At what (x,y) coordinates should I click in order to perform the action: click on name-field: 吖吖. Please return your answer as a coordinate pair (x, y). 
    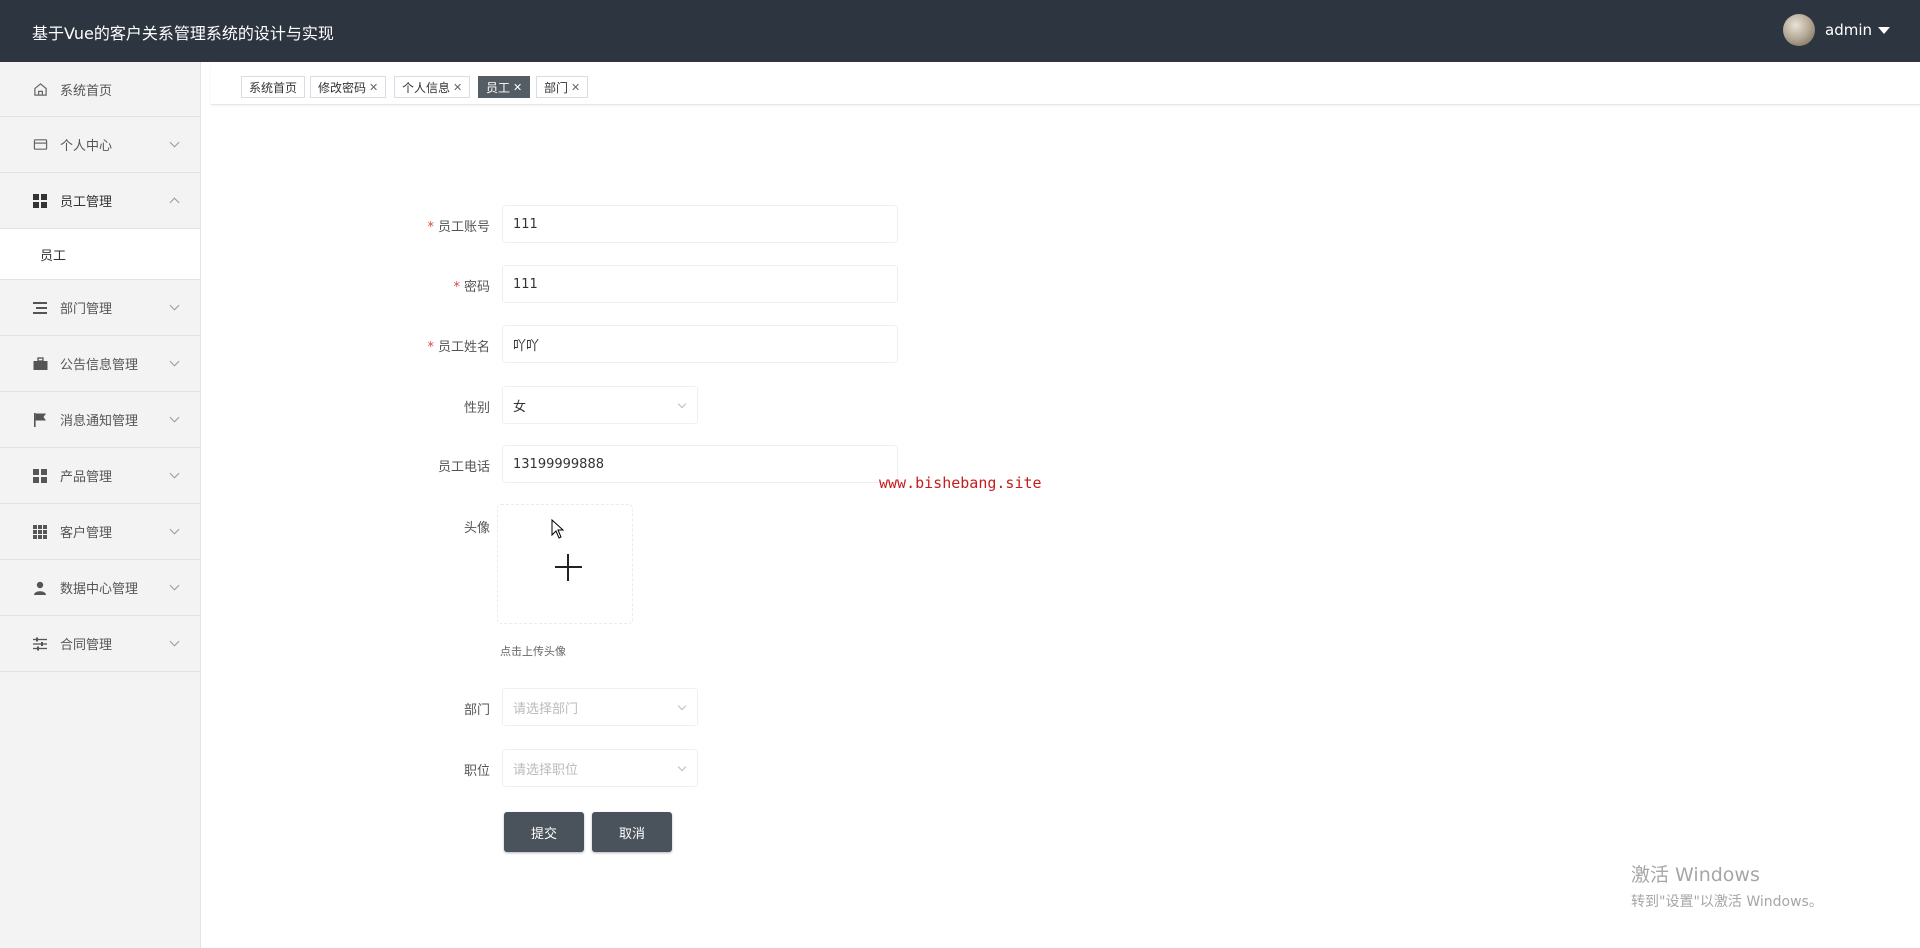
    Looking at the image, I should click on (700, 344).